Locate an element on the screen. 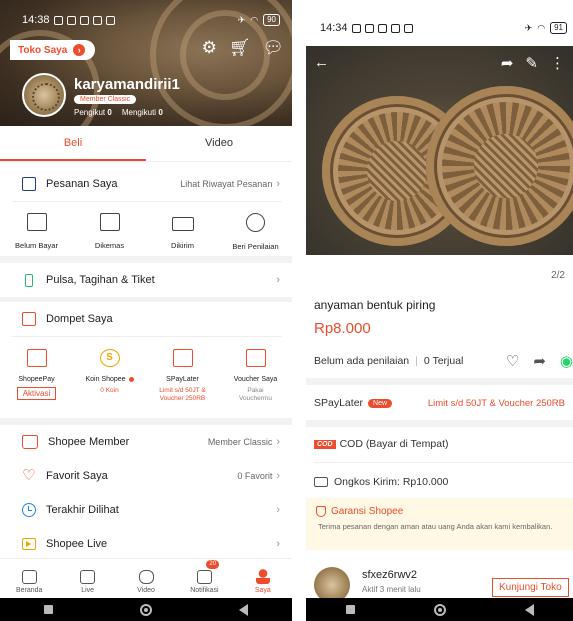 The width and height of the screenshot is (573, 621). nav-beranda: Beranda is located at coordinates (29, 578).